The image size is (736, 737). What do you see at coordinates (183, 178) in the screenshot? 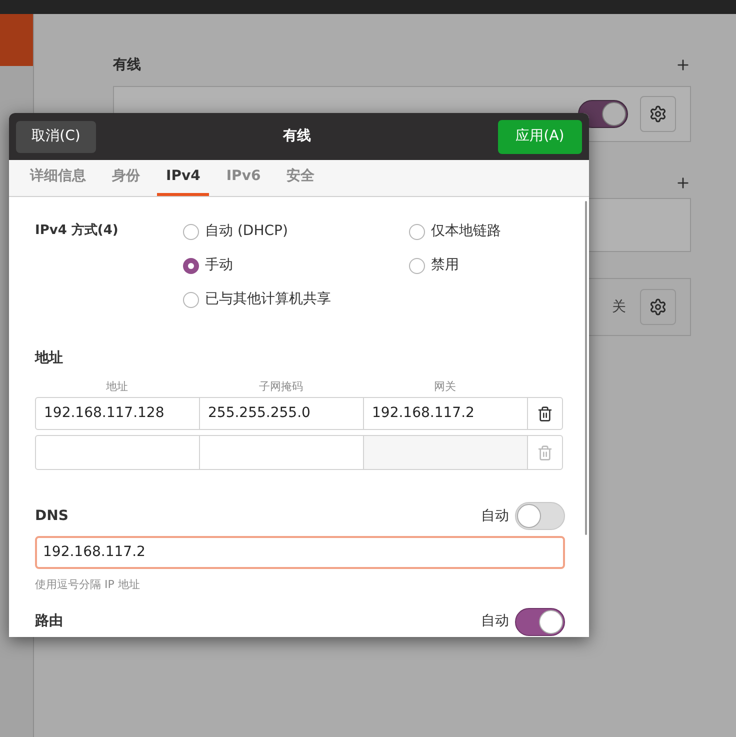
I see `tab: IPv4` at bounding box center [183, 178].